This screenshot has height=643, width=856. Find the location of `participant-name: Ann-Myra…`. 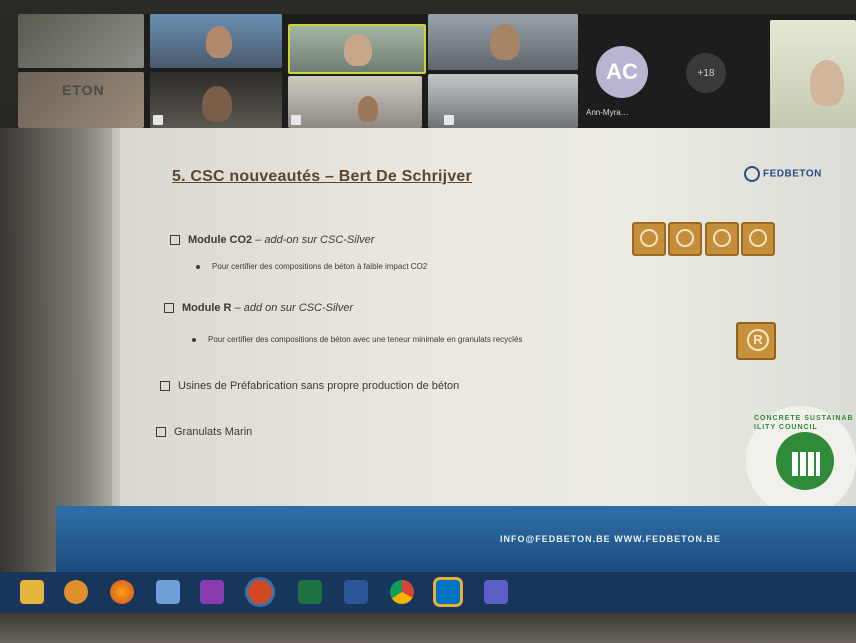

participant-name: Ann-Myra… is located at coordinates (607, 112).